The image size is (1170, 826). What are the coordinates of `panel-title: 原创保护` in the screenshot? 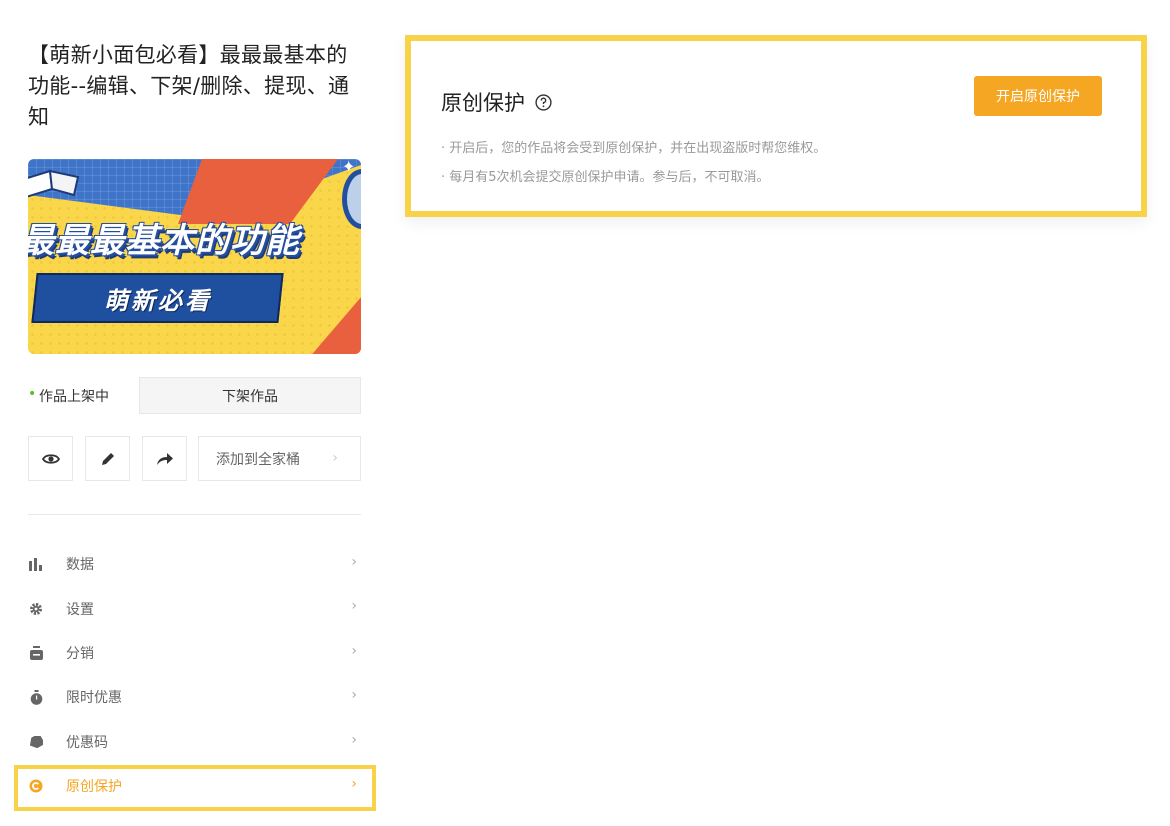 It's located at (496, 102).